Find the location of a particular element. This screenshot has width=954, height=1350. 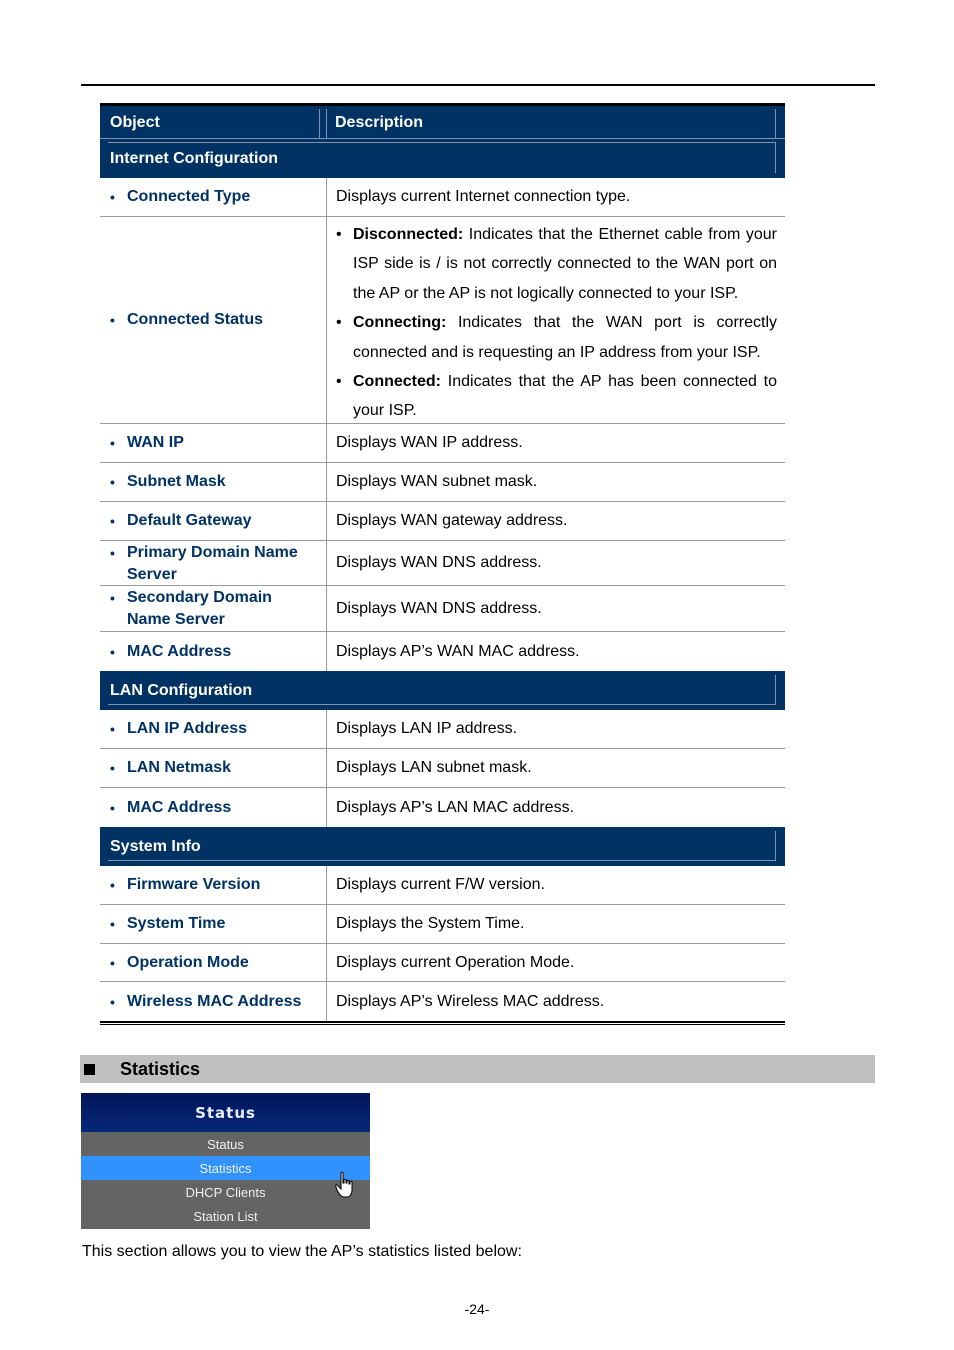

section-lan-configuration: LAN Configuration is located at coordinates (442, 690).